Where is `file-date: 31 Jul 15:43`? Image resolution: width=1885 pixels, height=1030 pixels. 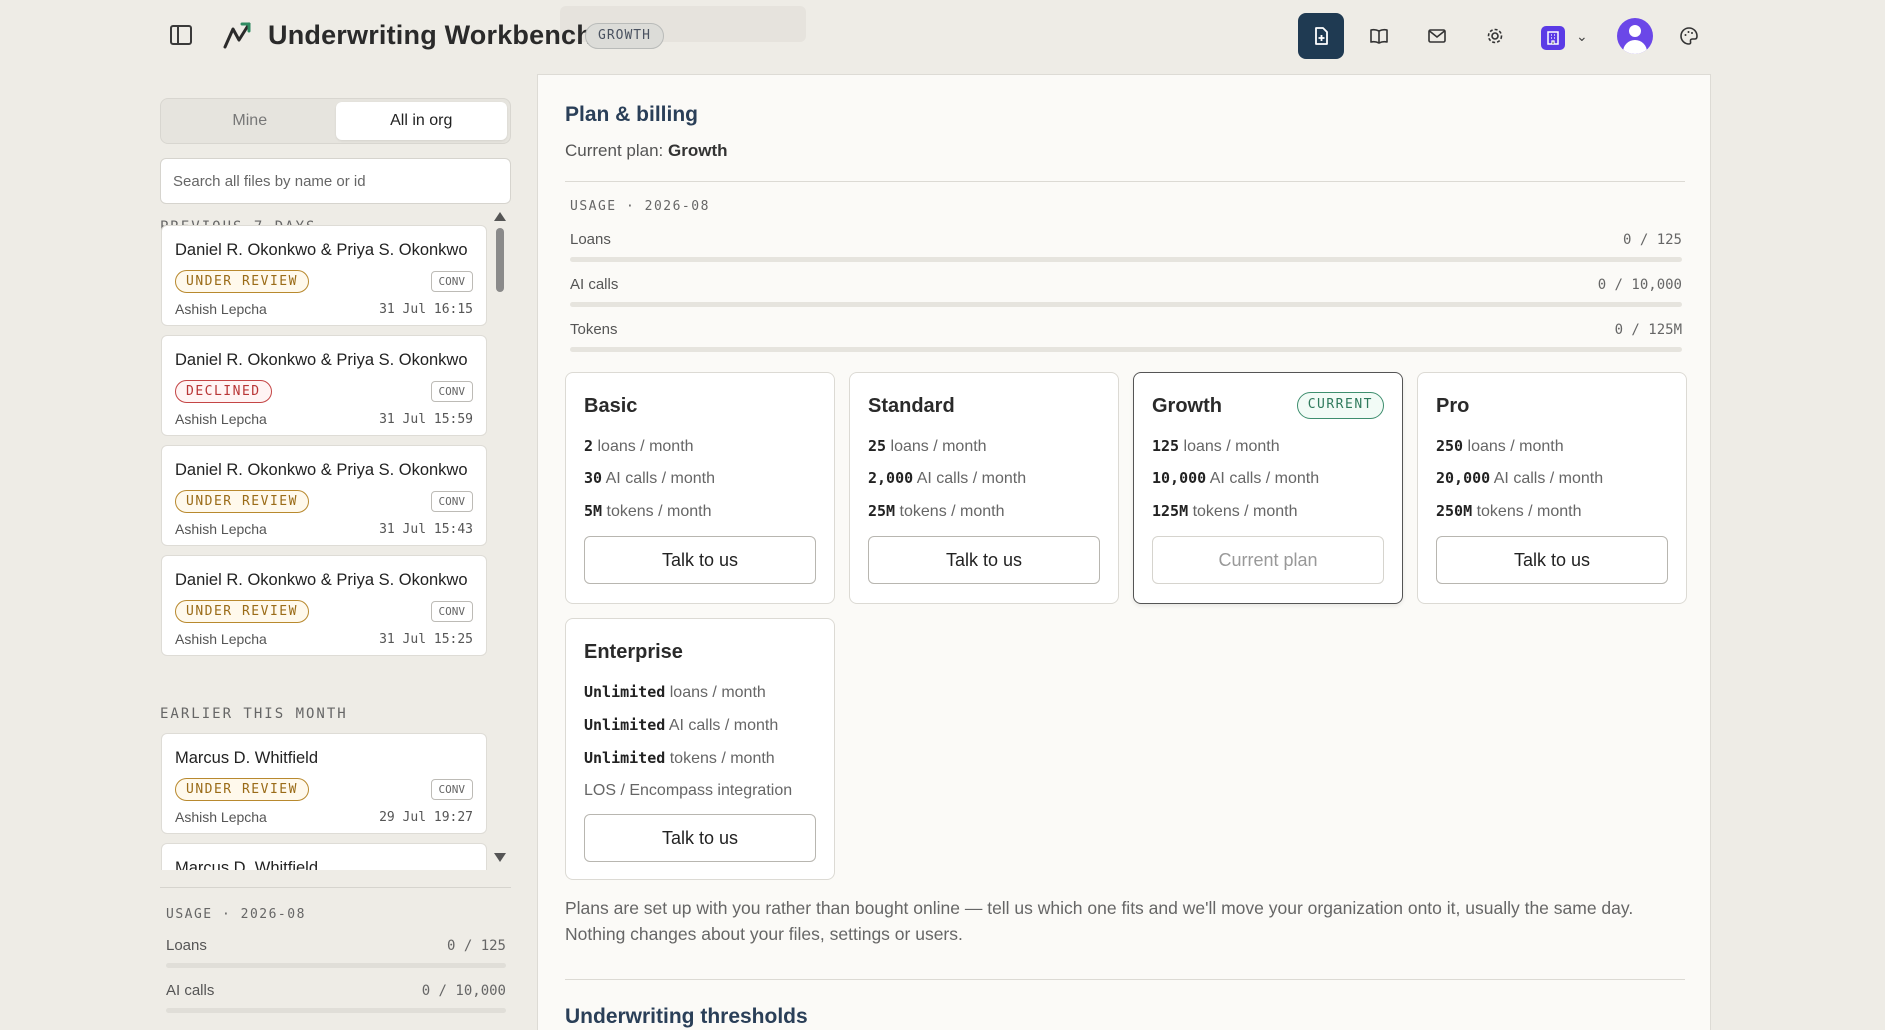 file-date: 31 Jul 15:43 is located at coordinates (426, 529).